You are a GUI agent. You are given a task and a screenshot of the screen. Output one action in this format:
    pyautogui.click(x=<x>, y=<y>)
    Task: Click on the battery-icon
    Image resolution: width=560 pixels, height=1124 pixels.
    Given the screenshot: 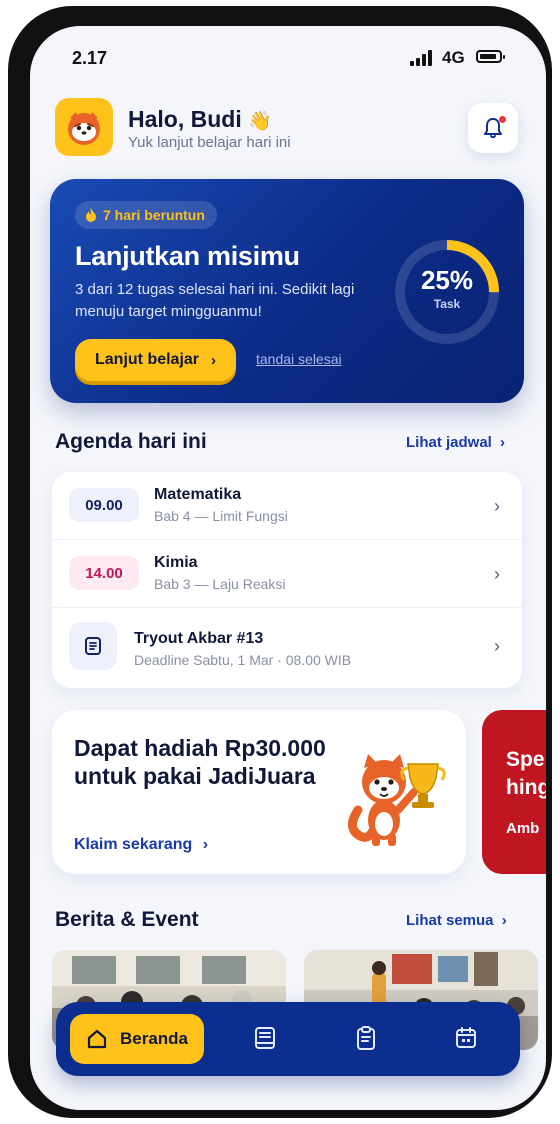 What is the action you would take?
    pyautogui.click(x=490, y=56)
    